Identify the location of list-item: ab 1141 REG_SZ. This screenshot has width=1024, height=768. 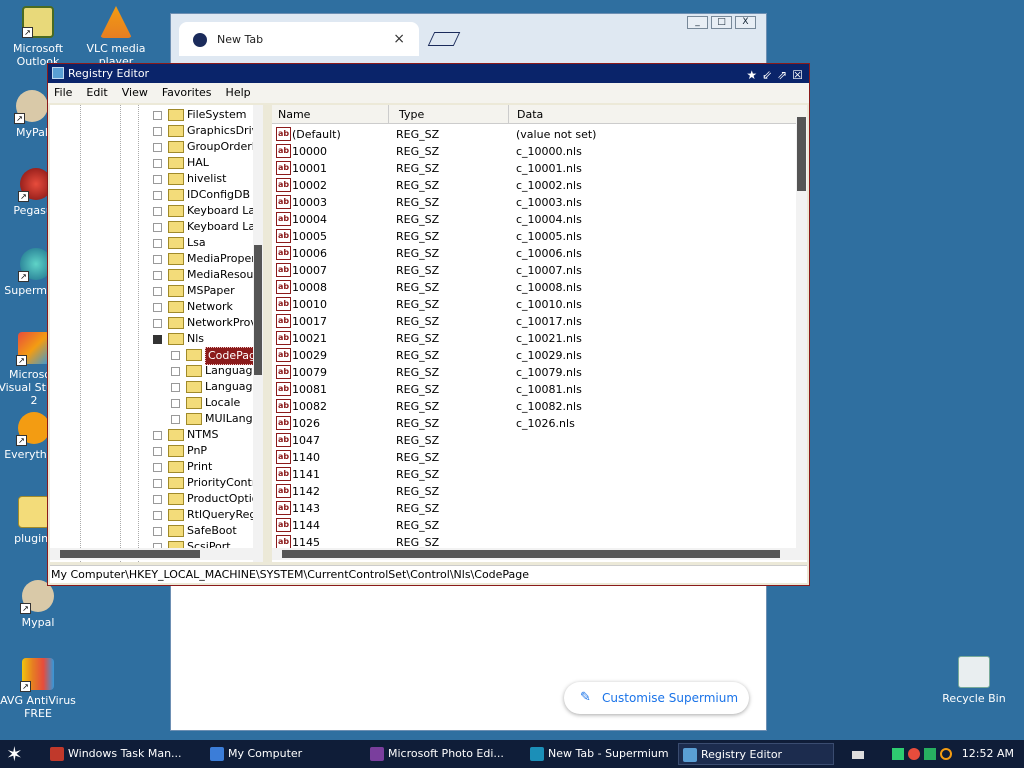
(532, 474).